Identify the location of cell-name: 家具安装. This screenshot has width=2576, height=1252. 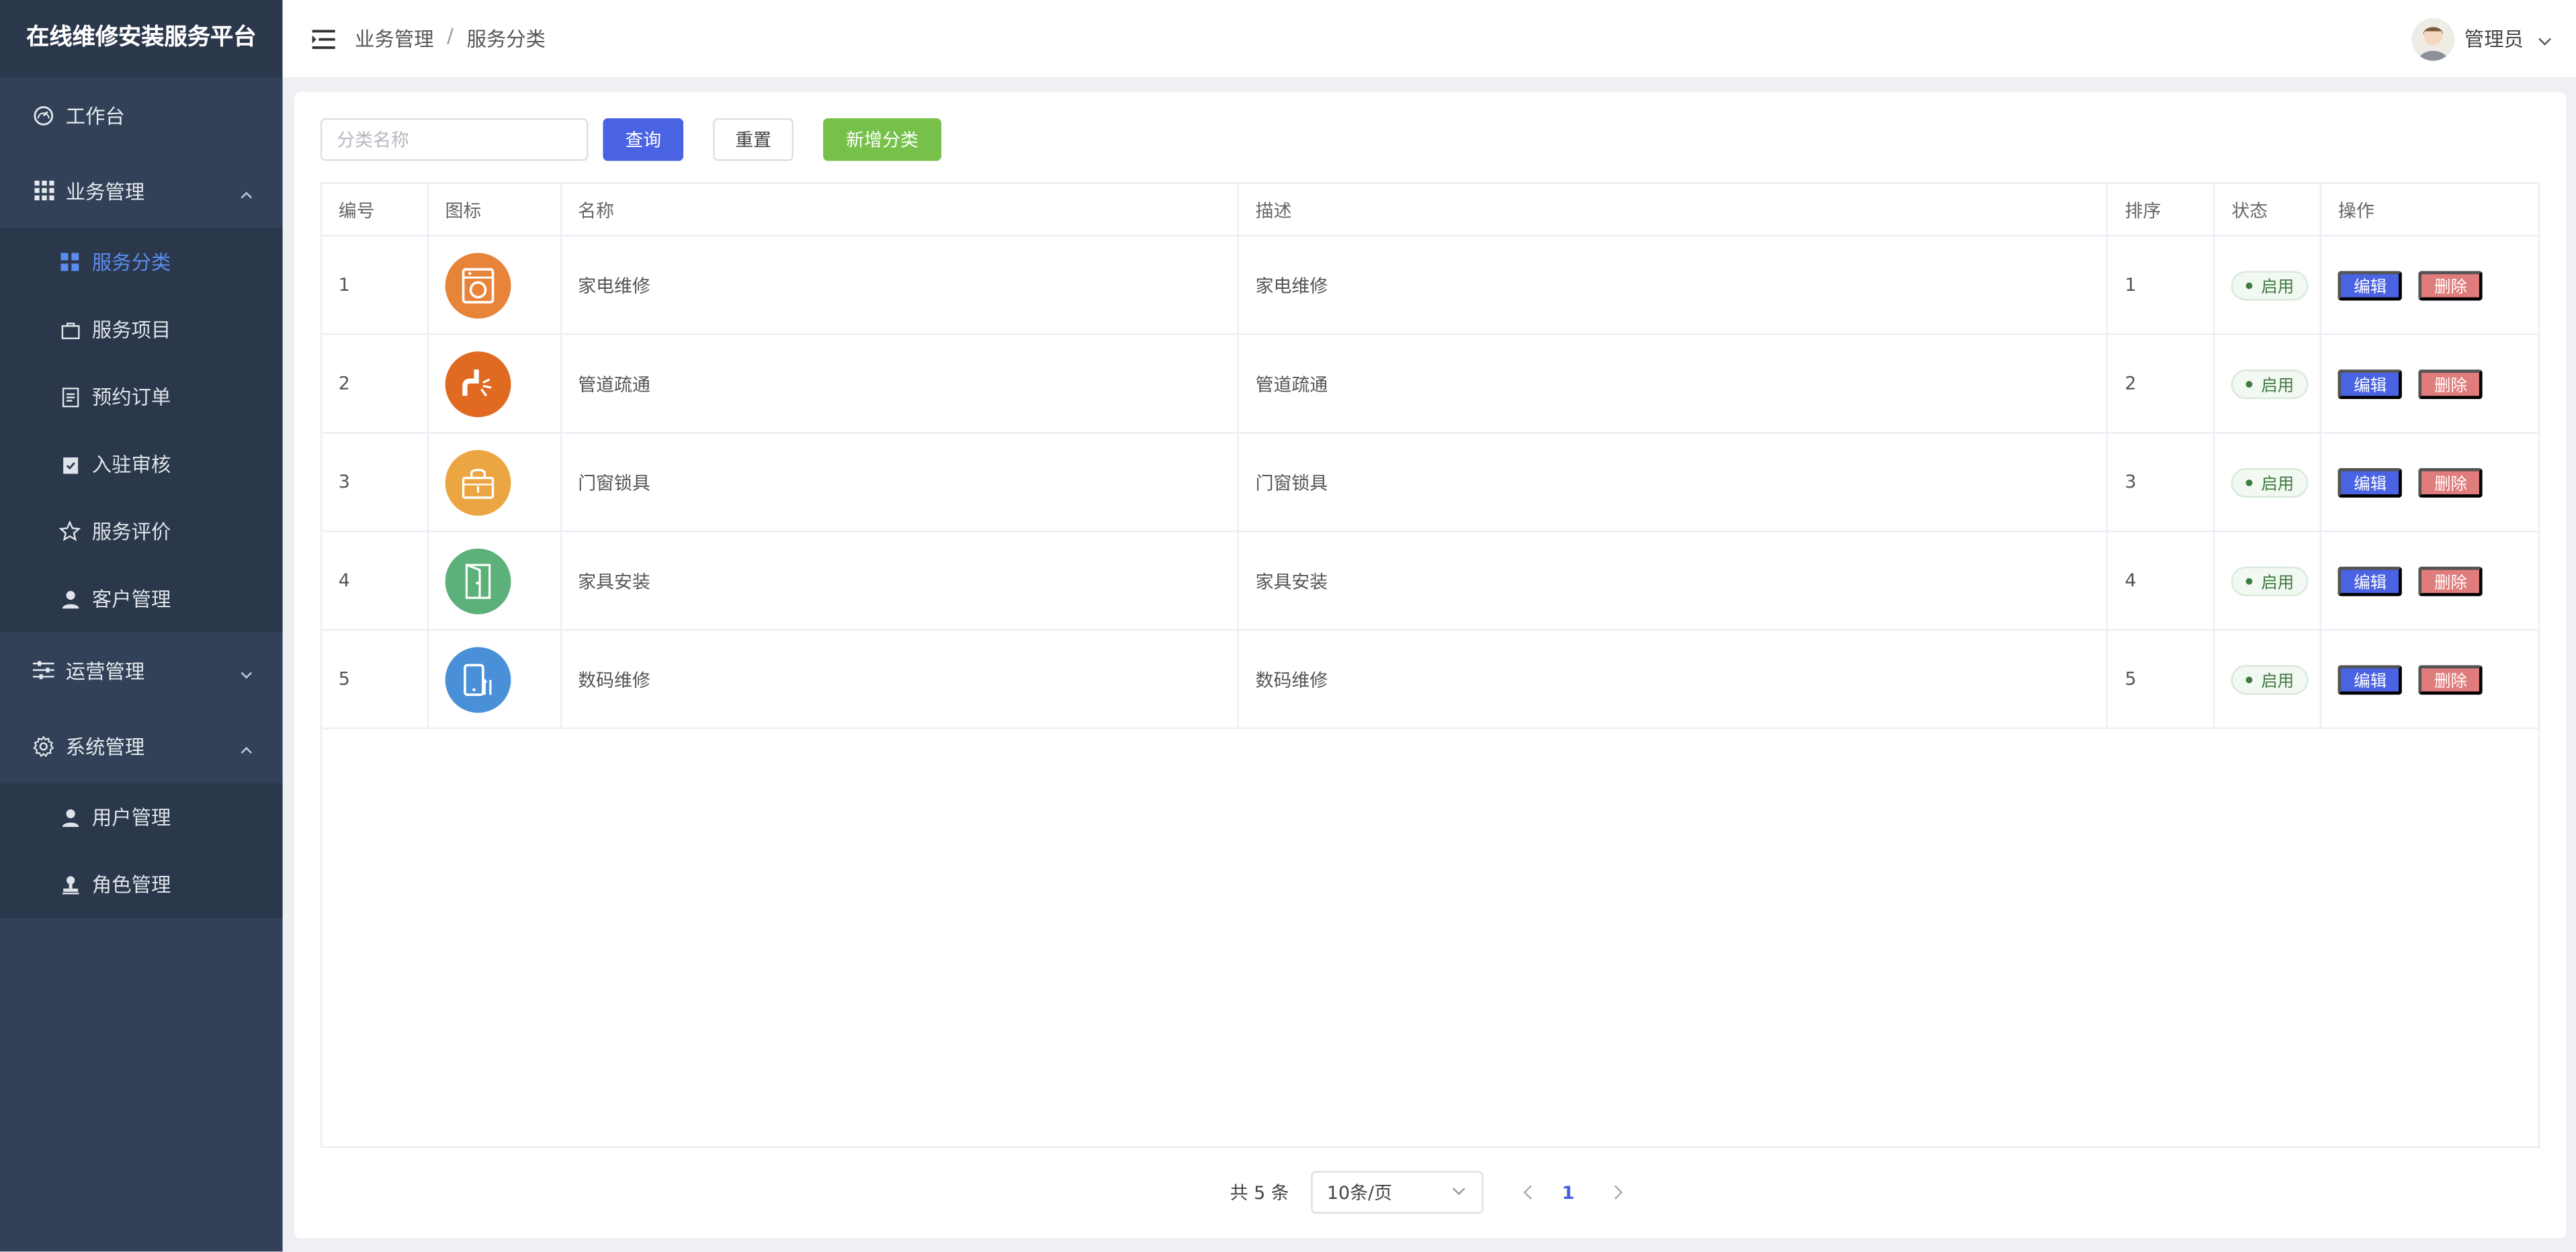
(901, 581).